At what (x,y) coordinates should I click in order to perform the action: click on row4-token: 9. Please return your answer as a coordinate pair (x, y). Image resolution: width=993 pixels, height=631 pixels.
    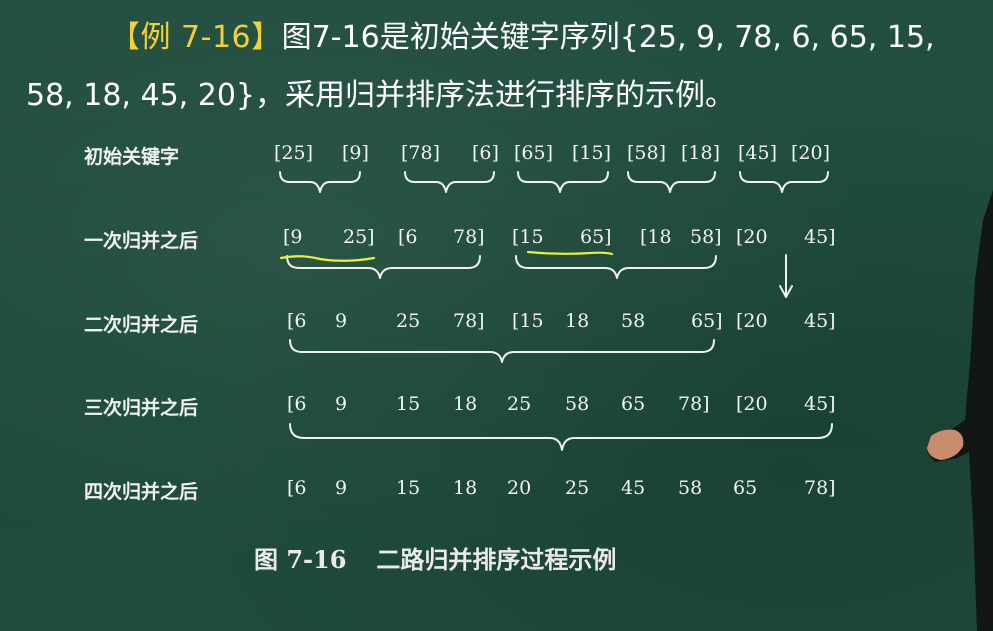
    Looking at the image, I should click on (341, 488).